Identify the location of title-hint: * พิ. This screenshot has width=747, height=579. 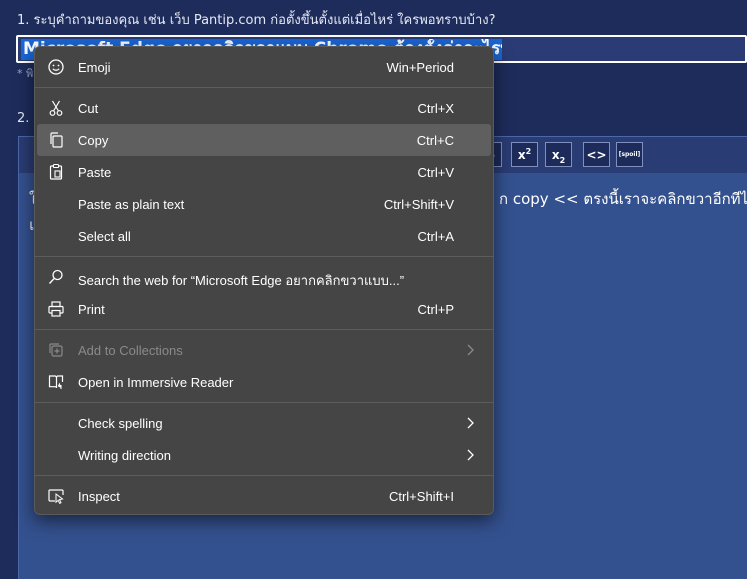
(25, 73).